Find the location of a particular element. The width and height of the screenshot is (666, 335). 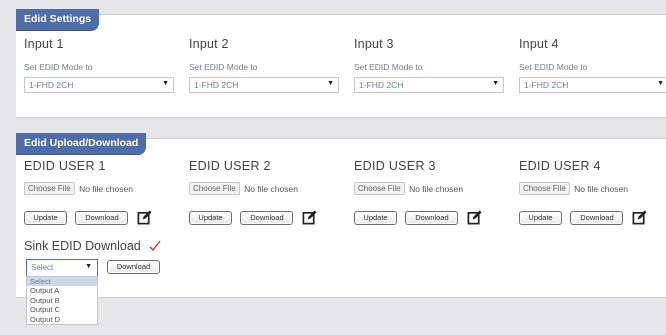

edid-user-1-update-button: Update is located at coordinates (45, 217).